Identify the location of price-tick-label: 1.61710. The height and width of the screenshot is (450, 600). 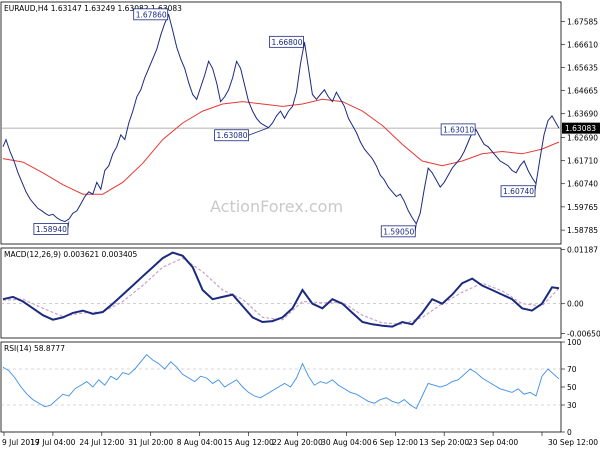
(582, 161).